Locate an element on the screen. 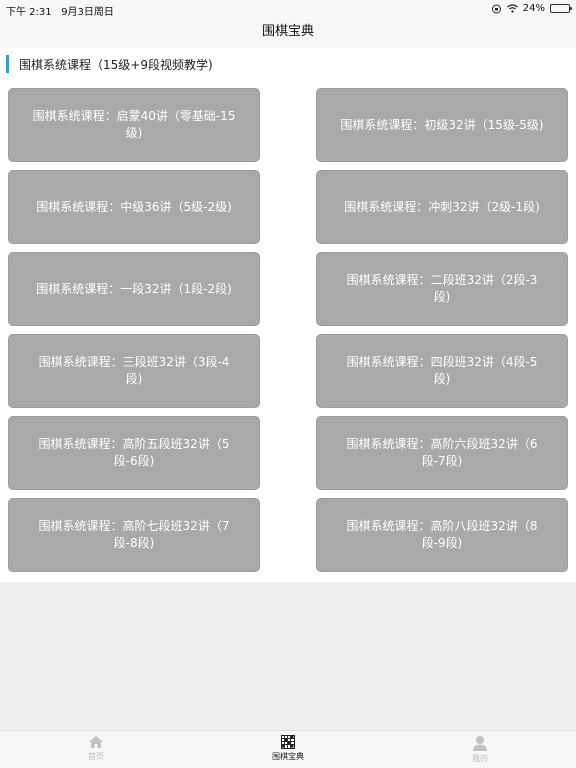  section-header: 围棋系统课程（15级+9段视频教学) is located at coordinates (109, 64).